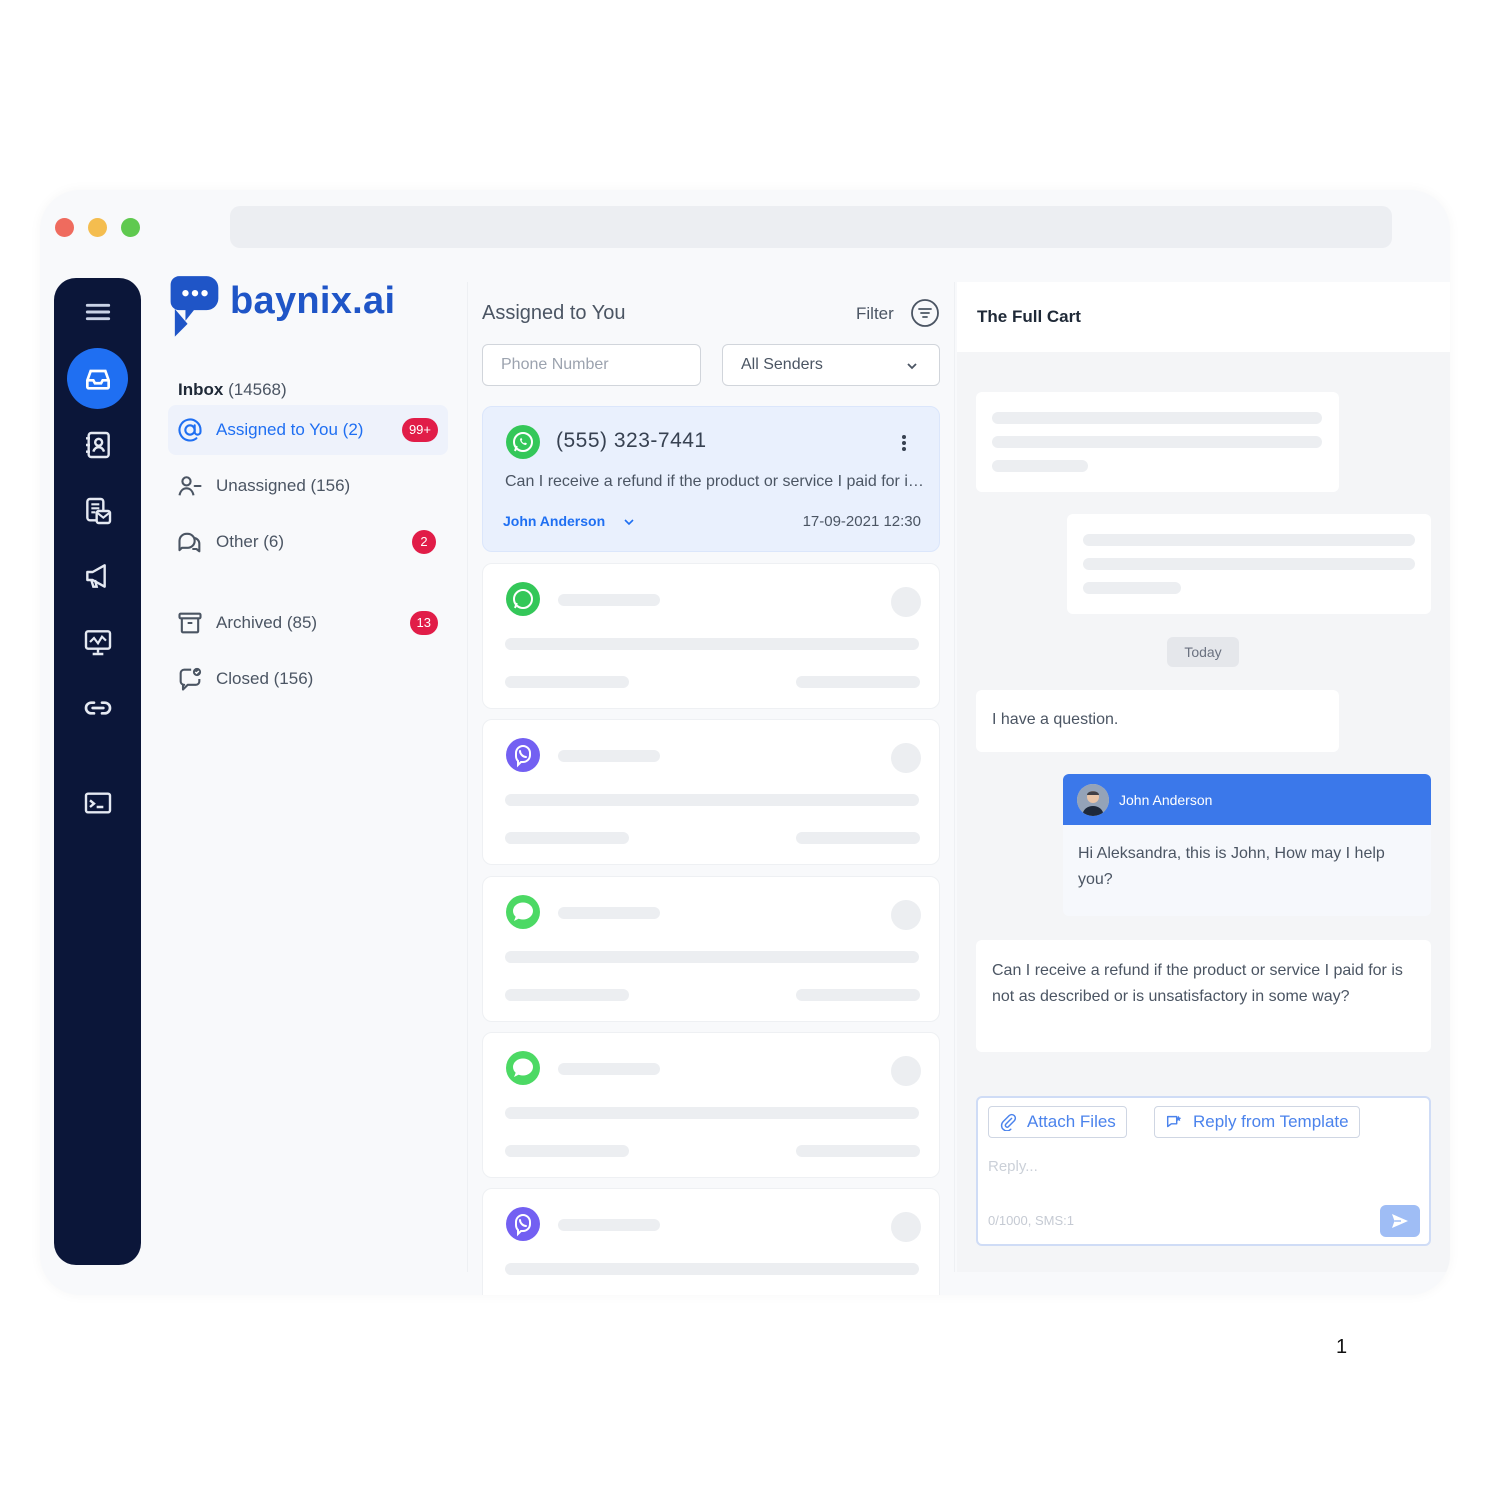 This screenshot has height=1485, width=1485. What do you see at coordinates (98, 511) in the screenshot?
I see `templates-icon` at bounding box center [98, 511].